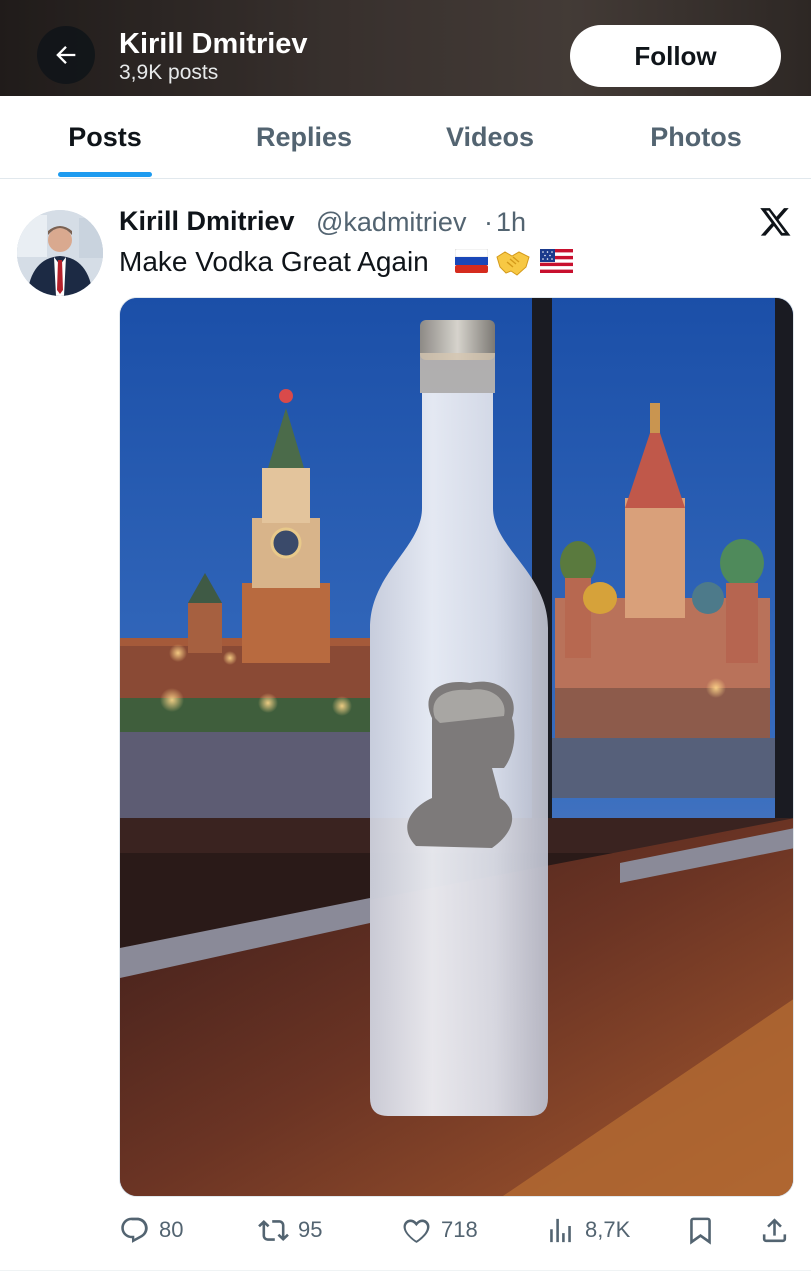 This screenshot has height=1280, width=811. I want to click on profile-header: Kirill Dmitriev 3,9K posts Follow, so click(405, 48).